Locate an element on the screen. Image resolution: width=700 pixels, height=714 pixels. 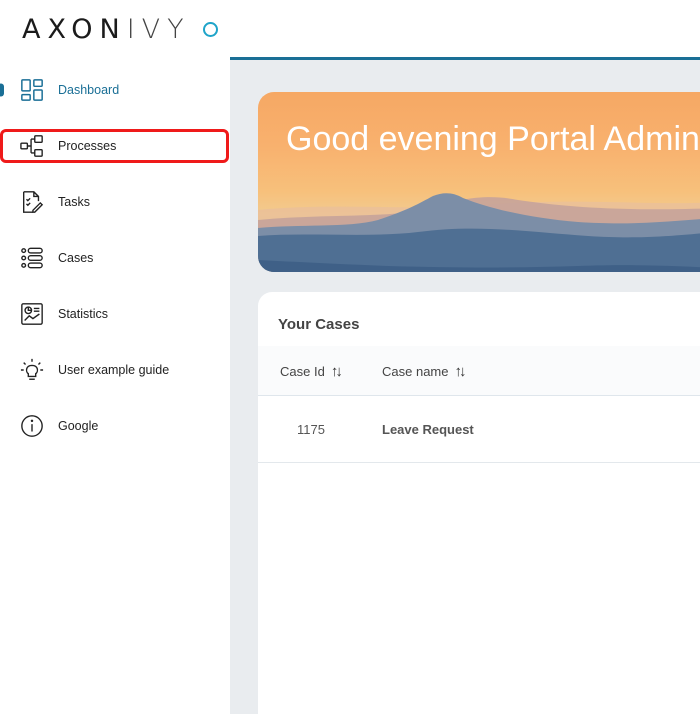
sidebar-item-label: Statistics is located at coordinates (83, 314).